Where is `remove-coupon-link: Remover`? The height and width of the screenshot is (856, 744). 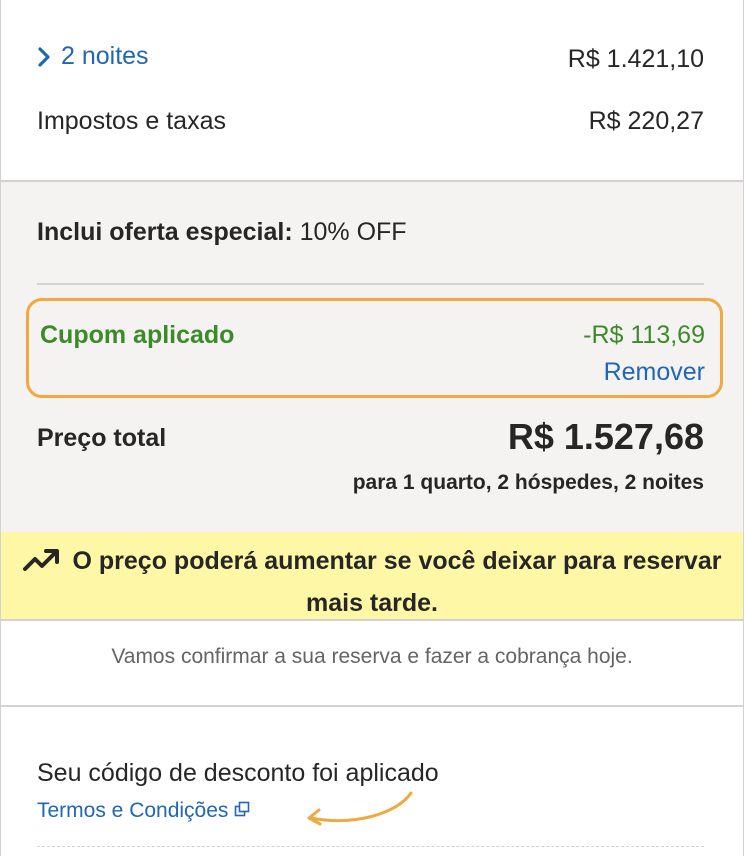 remove-coupon-link: Remover is located at coordinates (654, 372).